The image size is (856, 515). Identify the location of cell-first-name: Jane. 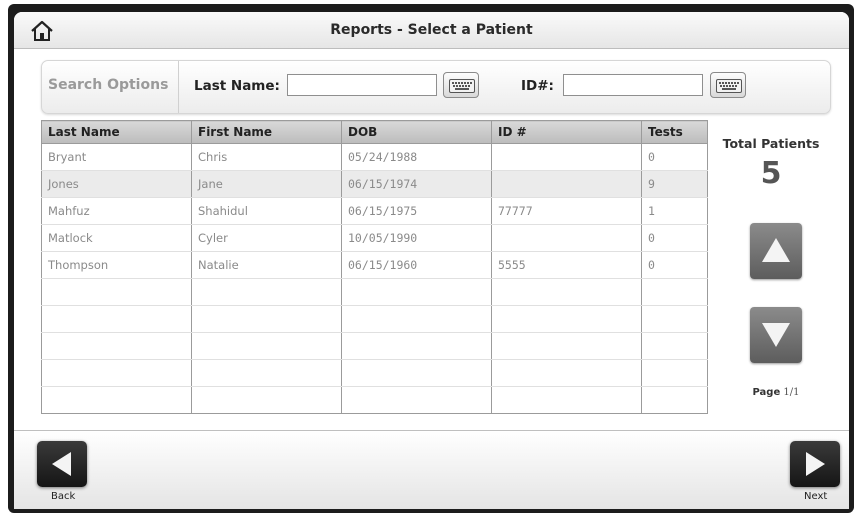
(266, 184).